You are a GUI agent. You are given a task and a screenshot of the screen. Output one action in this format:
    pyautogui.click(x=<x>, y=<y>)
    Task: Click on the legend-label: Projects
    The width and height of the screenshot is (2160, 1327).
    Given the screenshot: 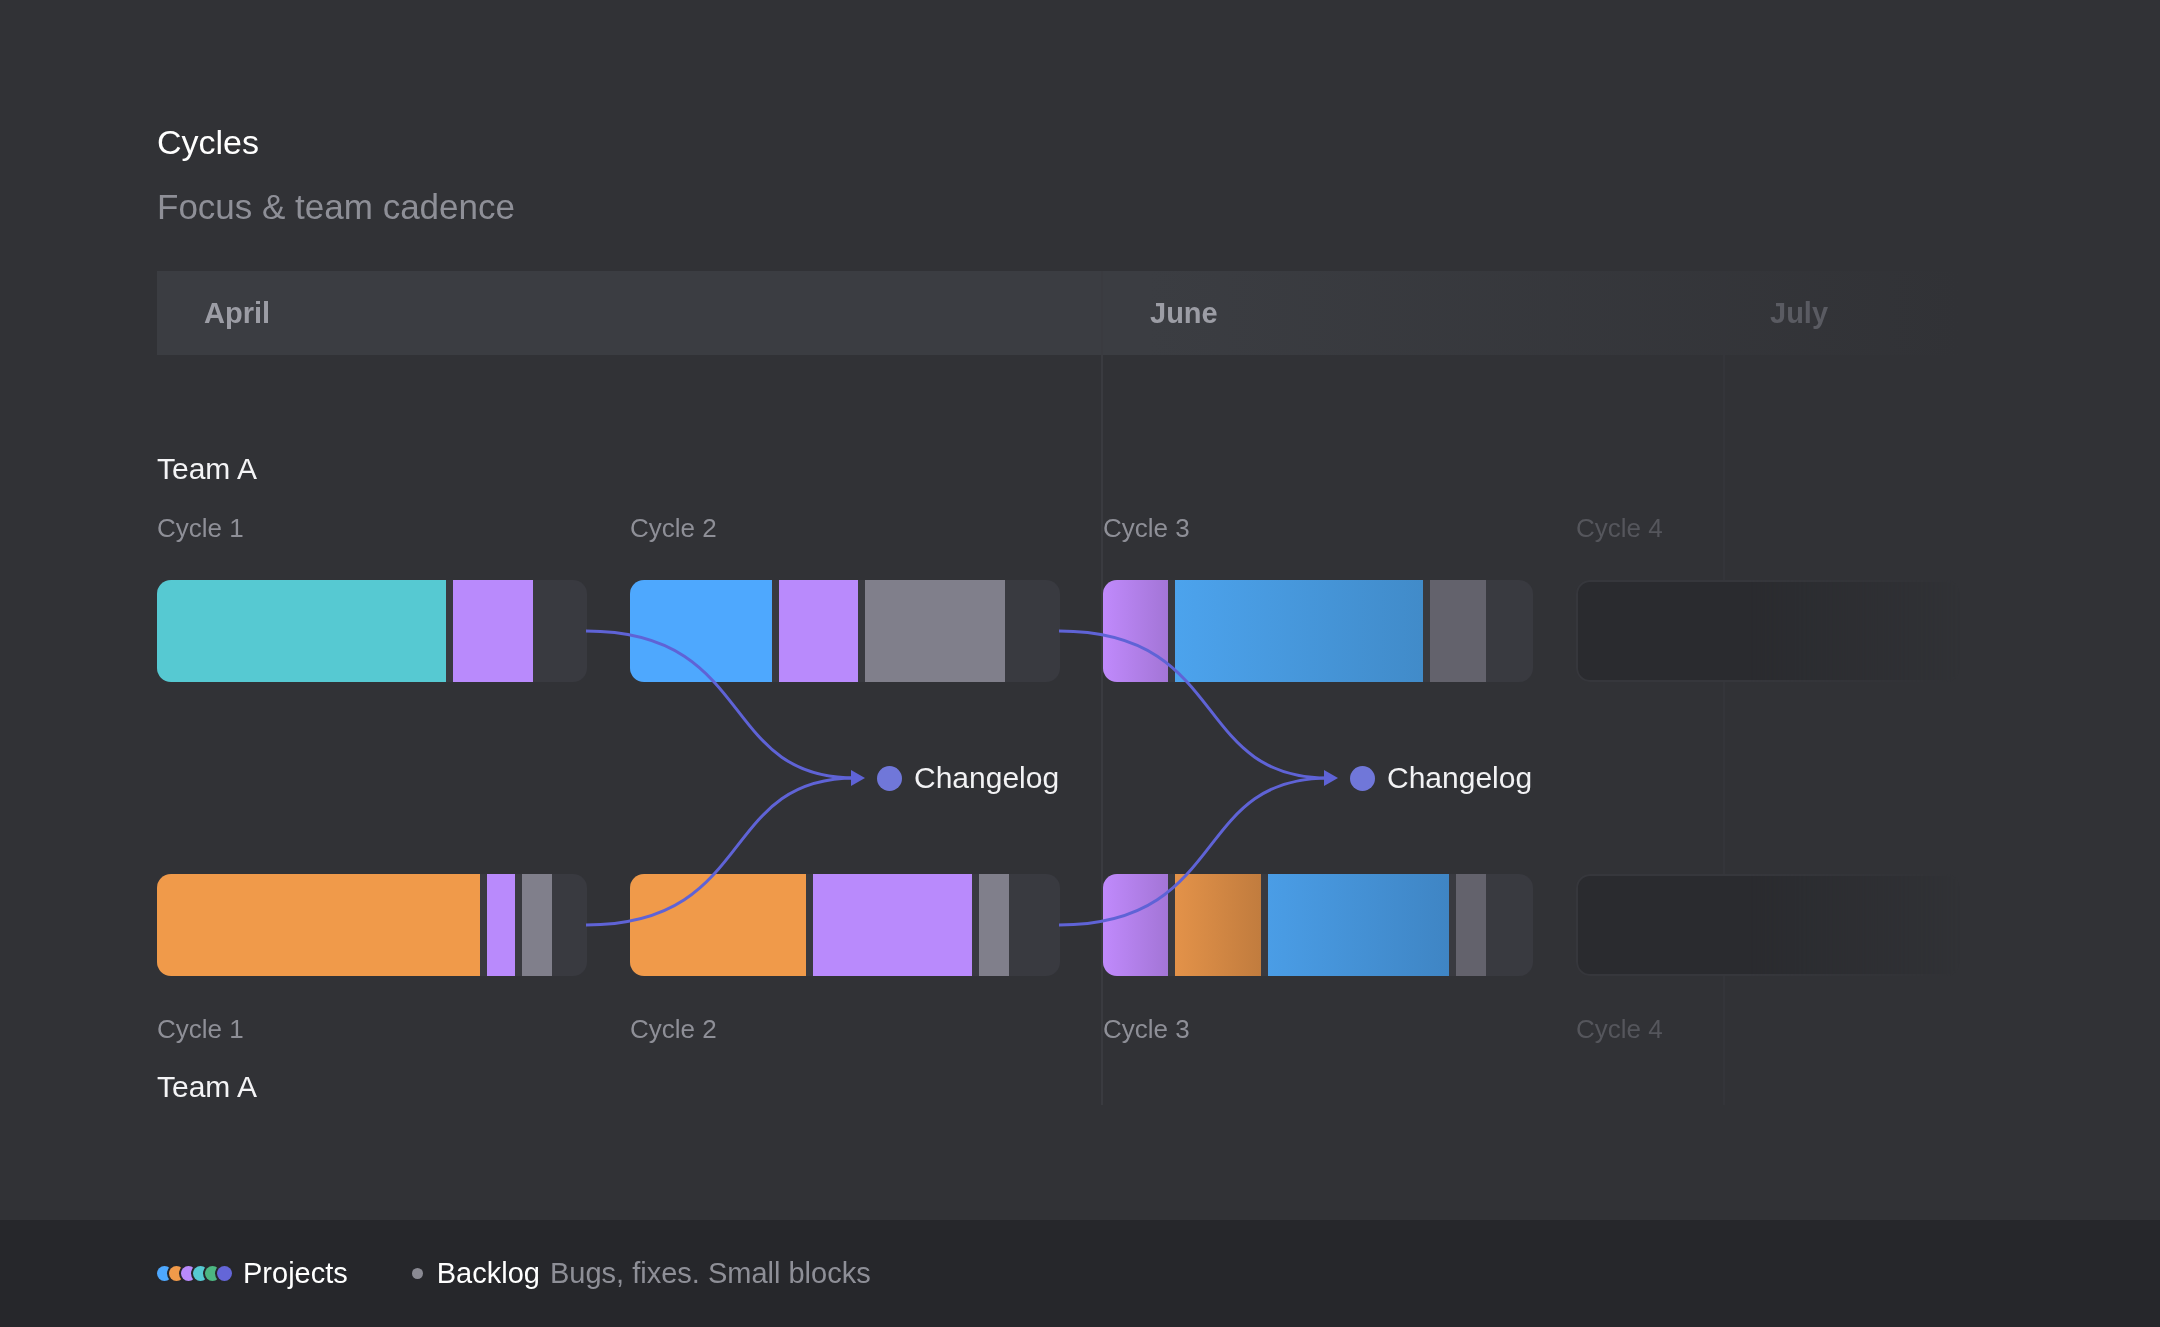 What is the action you would take?
    pyautogui.click(x=295, y=1273)
    